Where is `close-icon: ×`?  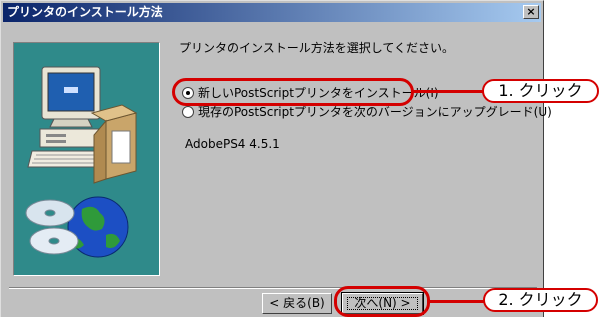
close-icon: × is located at coordinates (531, 11).